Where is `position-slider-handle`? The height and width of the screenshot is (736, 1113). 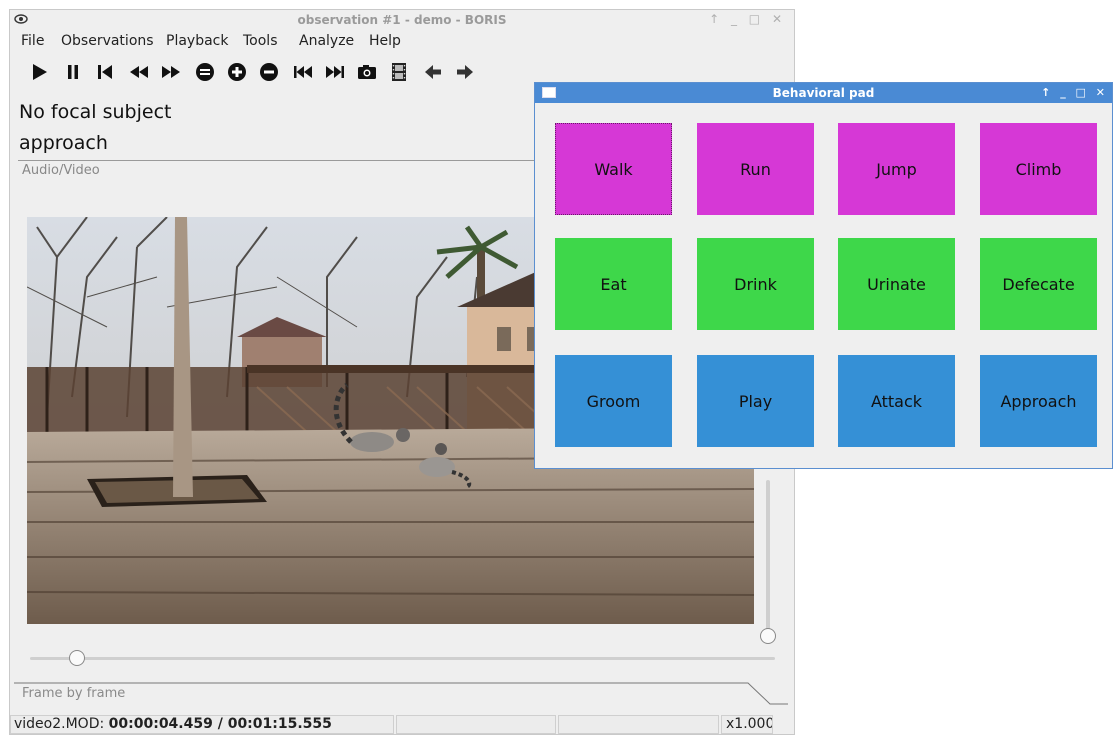
position-slider-handle is located at coordinates (77, 658).